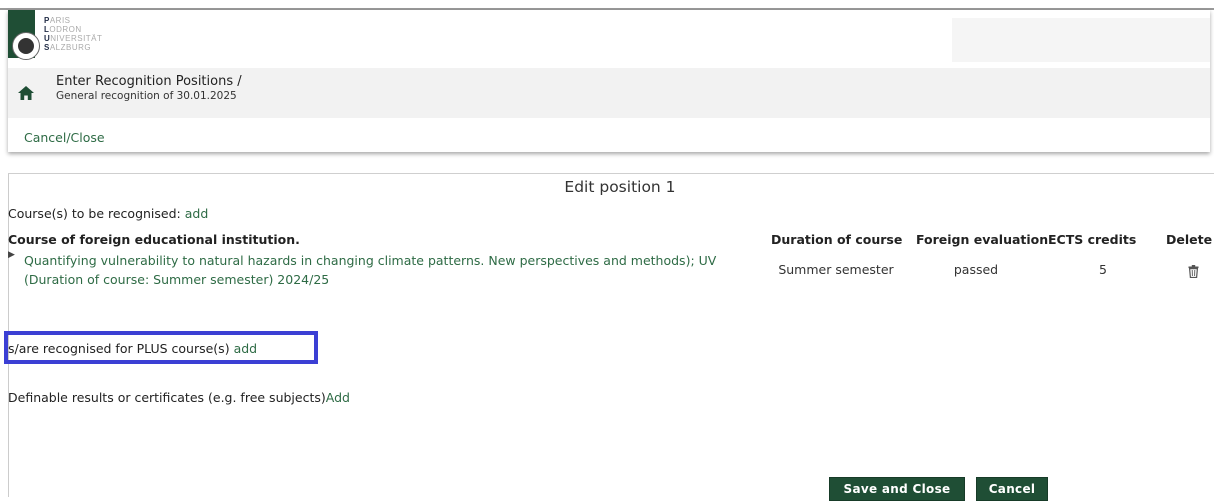 The height and width of the screenshot is (501, 1214). I want to click on header-user-area, so click(1081, 40).